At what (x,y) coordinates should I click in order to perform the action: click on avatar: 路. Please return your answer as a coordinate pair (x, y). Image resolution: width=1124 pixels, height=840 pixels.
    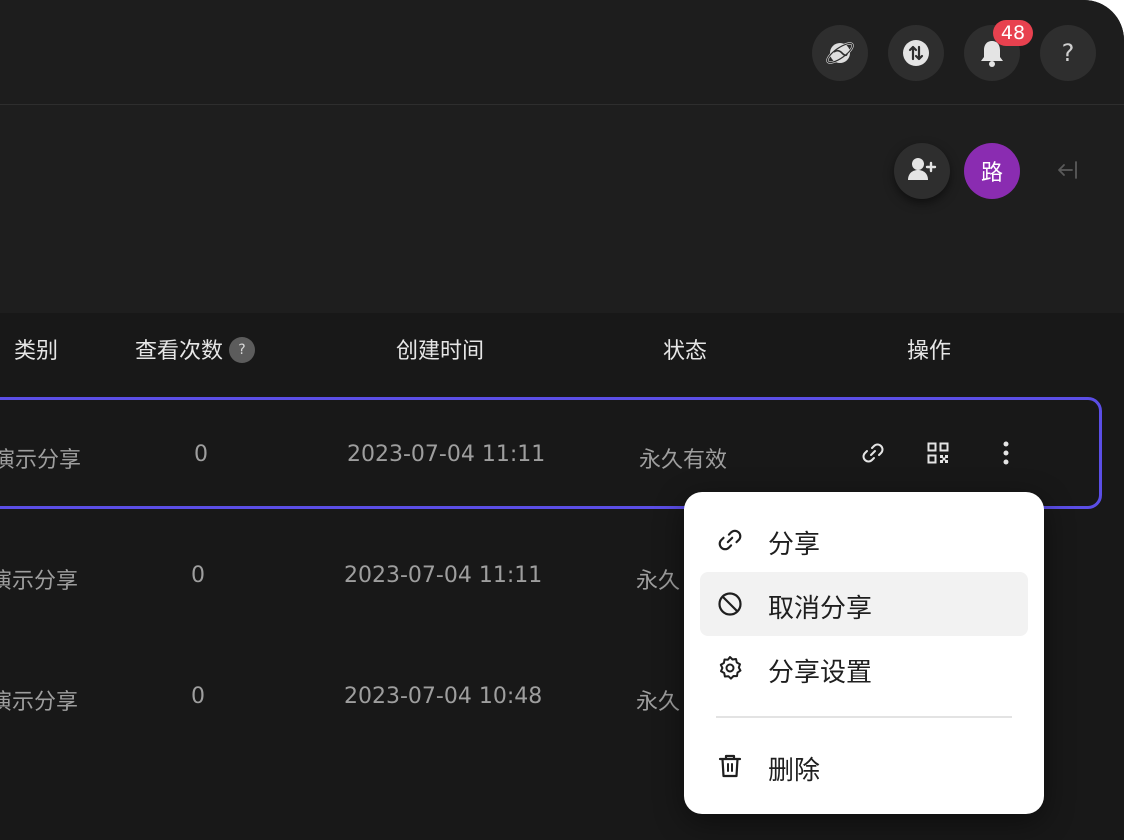
    Looking at the image, I should click on (992, 171).